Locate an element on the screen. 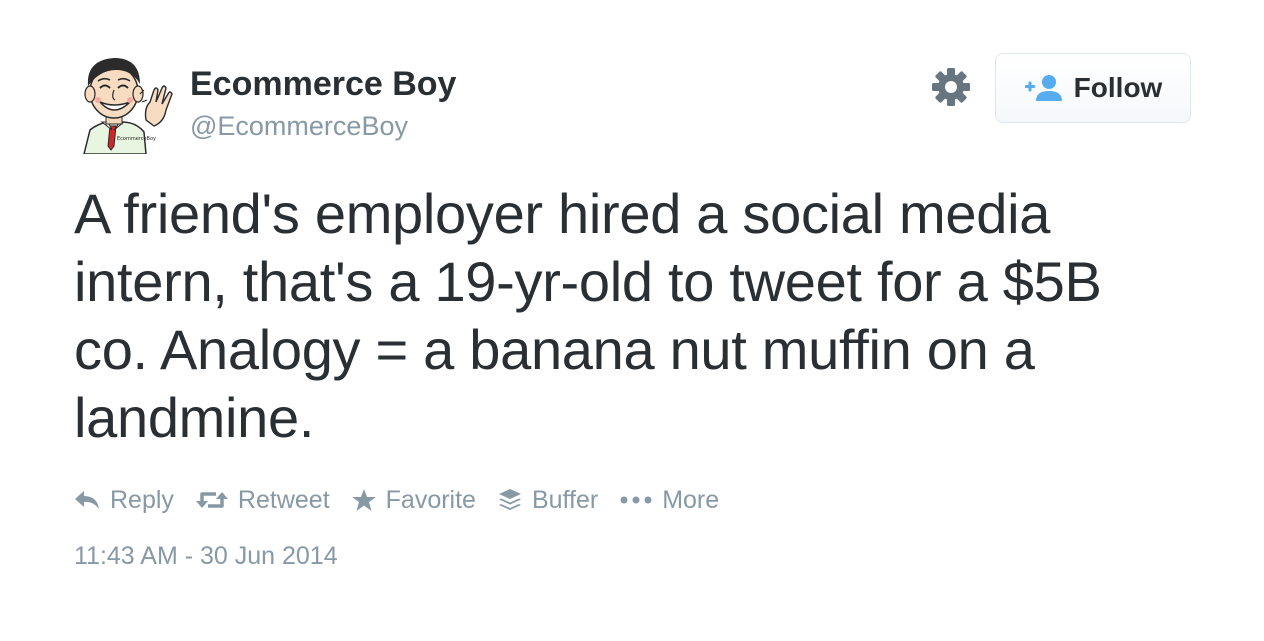  retweet-label: Retweet is located at coordinates (283, 499).